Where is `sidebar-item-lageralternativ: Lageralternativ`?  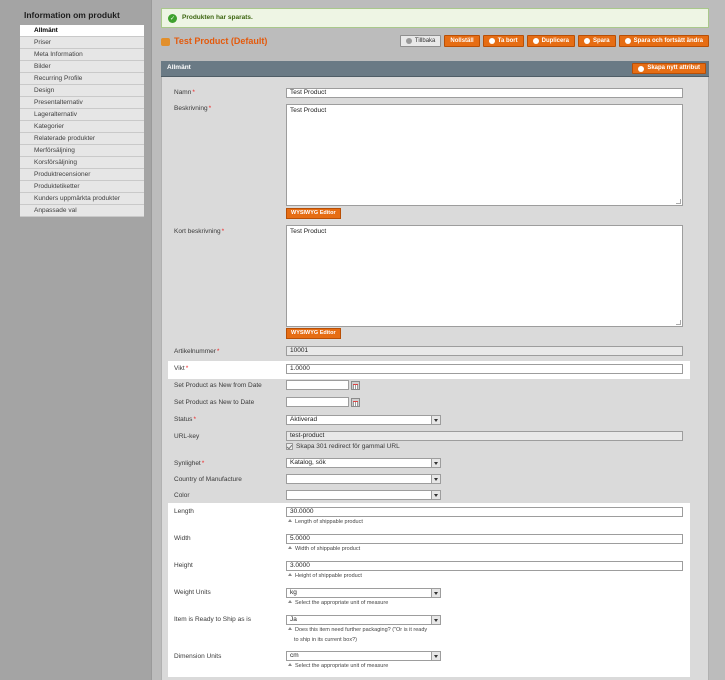
sidebar-item-lageralternativ: Lageralternativ is located at coordinates (82, 115).